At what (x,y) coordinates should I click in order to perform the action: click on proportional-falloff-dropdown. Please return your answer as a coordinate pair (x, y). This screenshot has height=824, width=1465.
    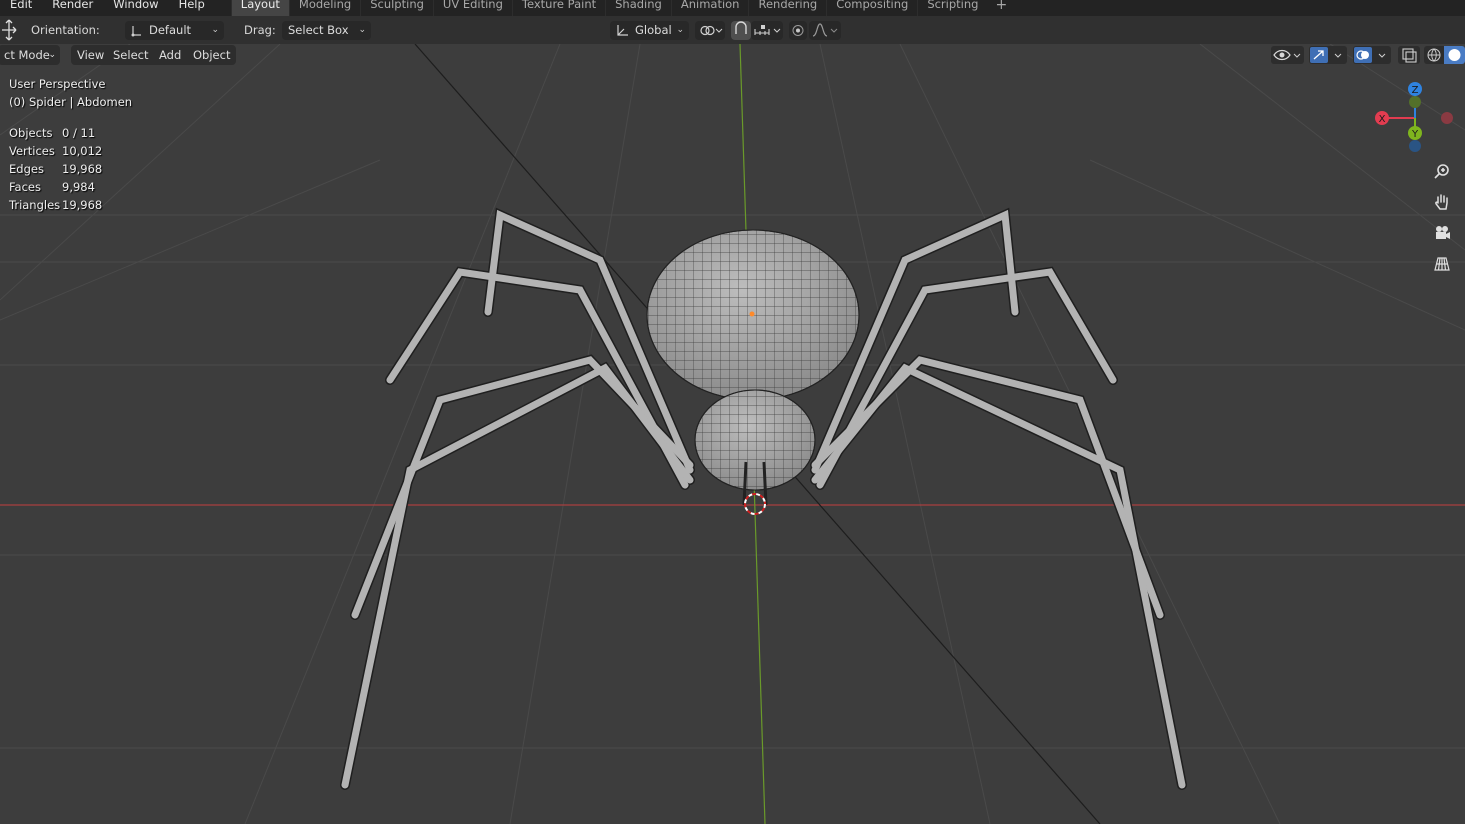
    Looking at the image, I should click on (825, 30).